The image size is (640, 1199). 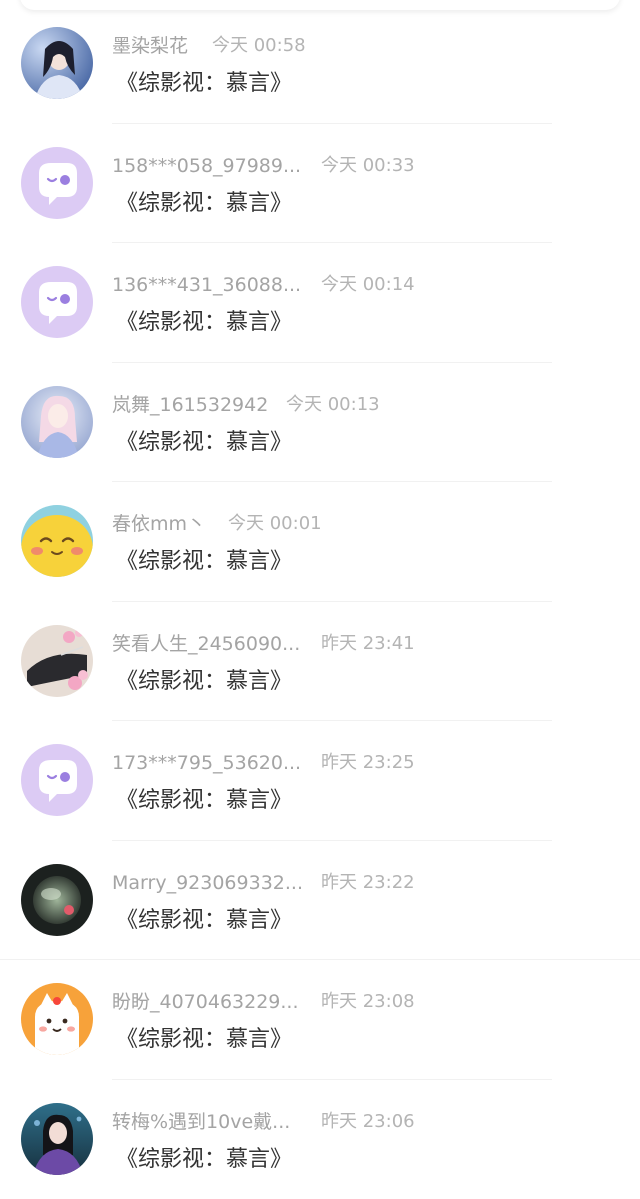 I want to click on row-meta: 转梅%遇到10ve戴... 昨天 23:06, so click(x=263, y=1122).